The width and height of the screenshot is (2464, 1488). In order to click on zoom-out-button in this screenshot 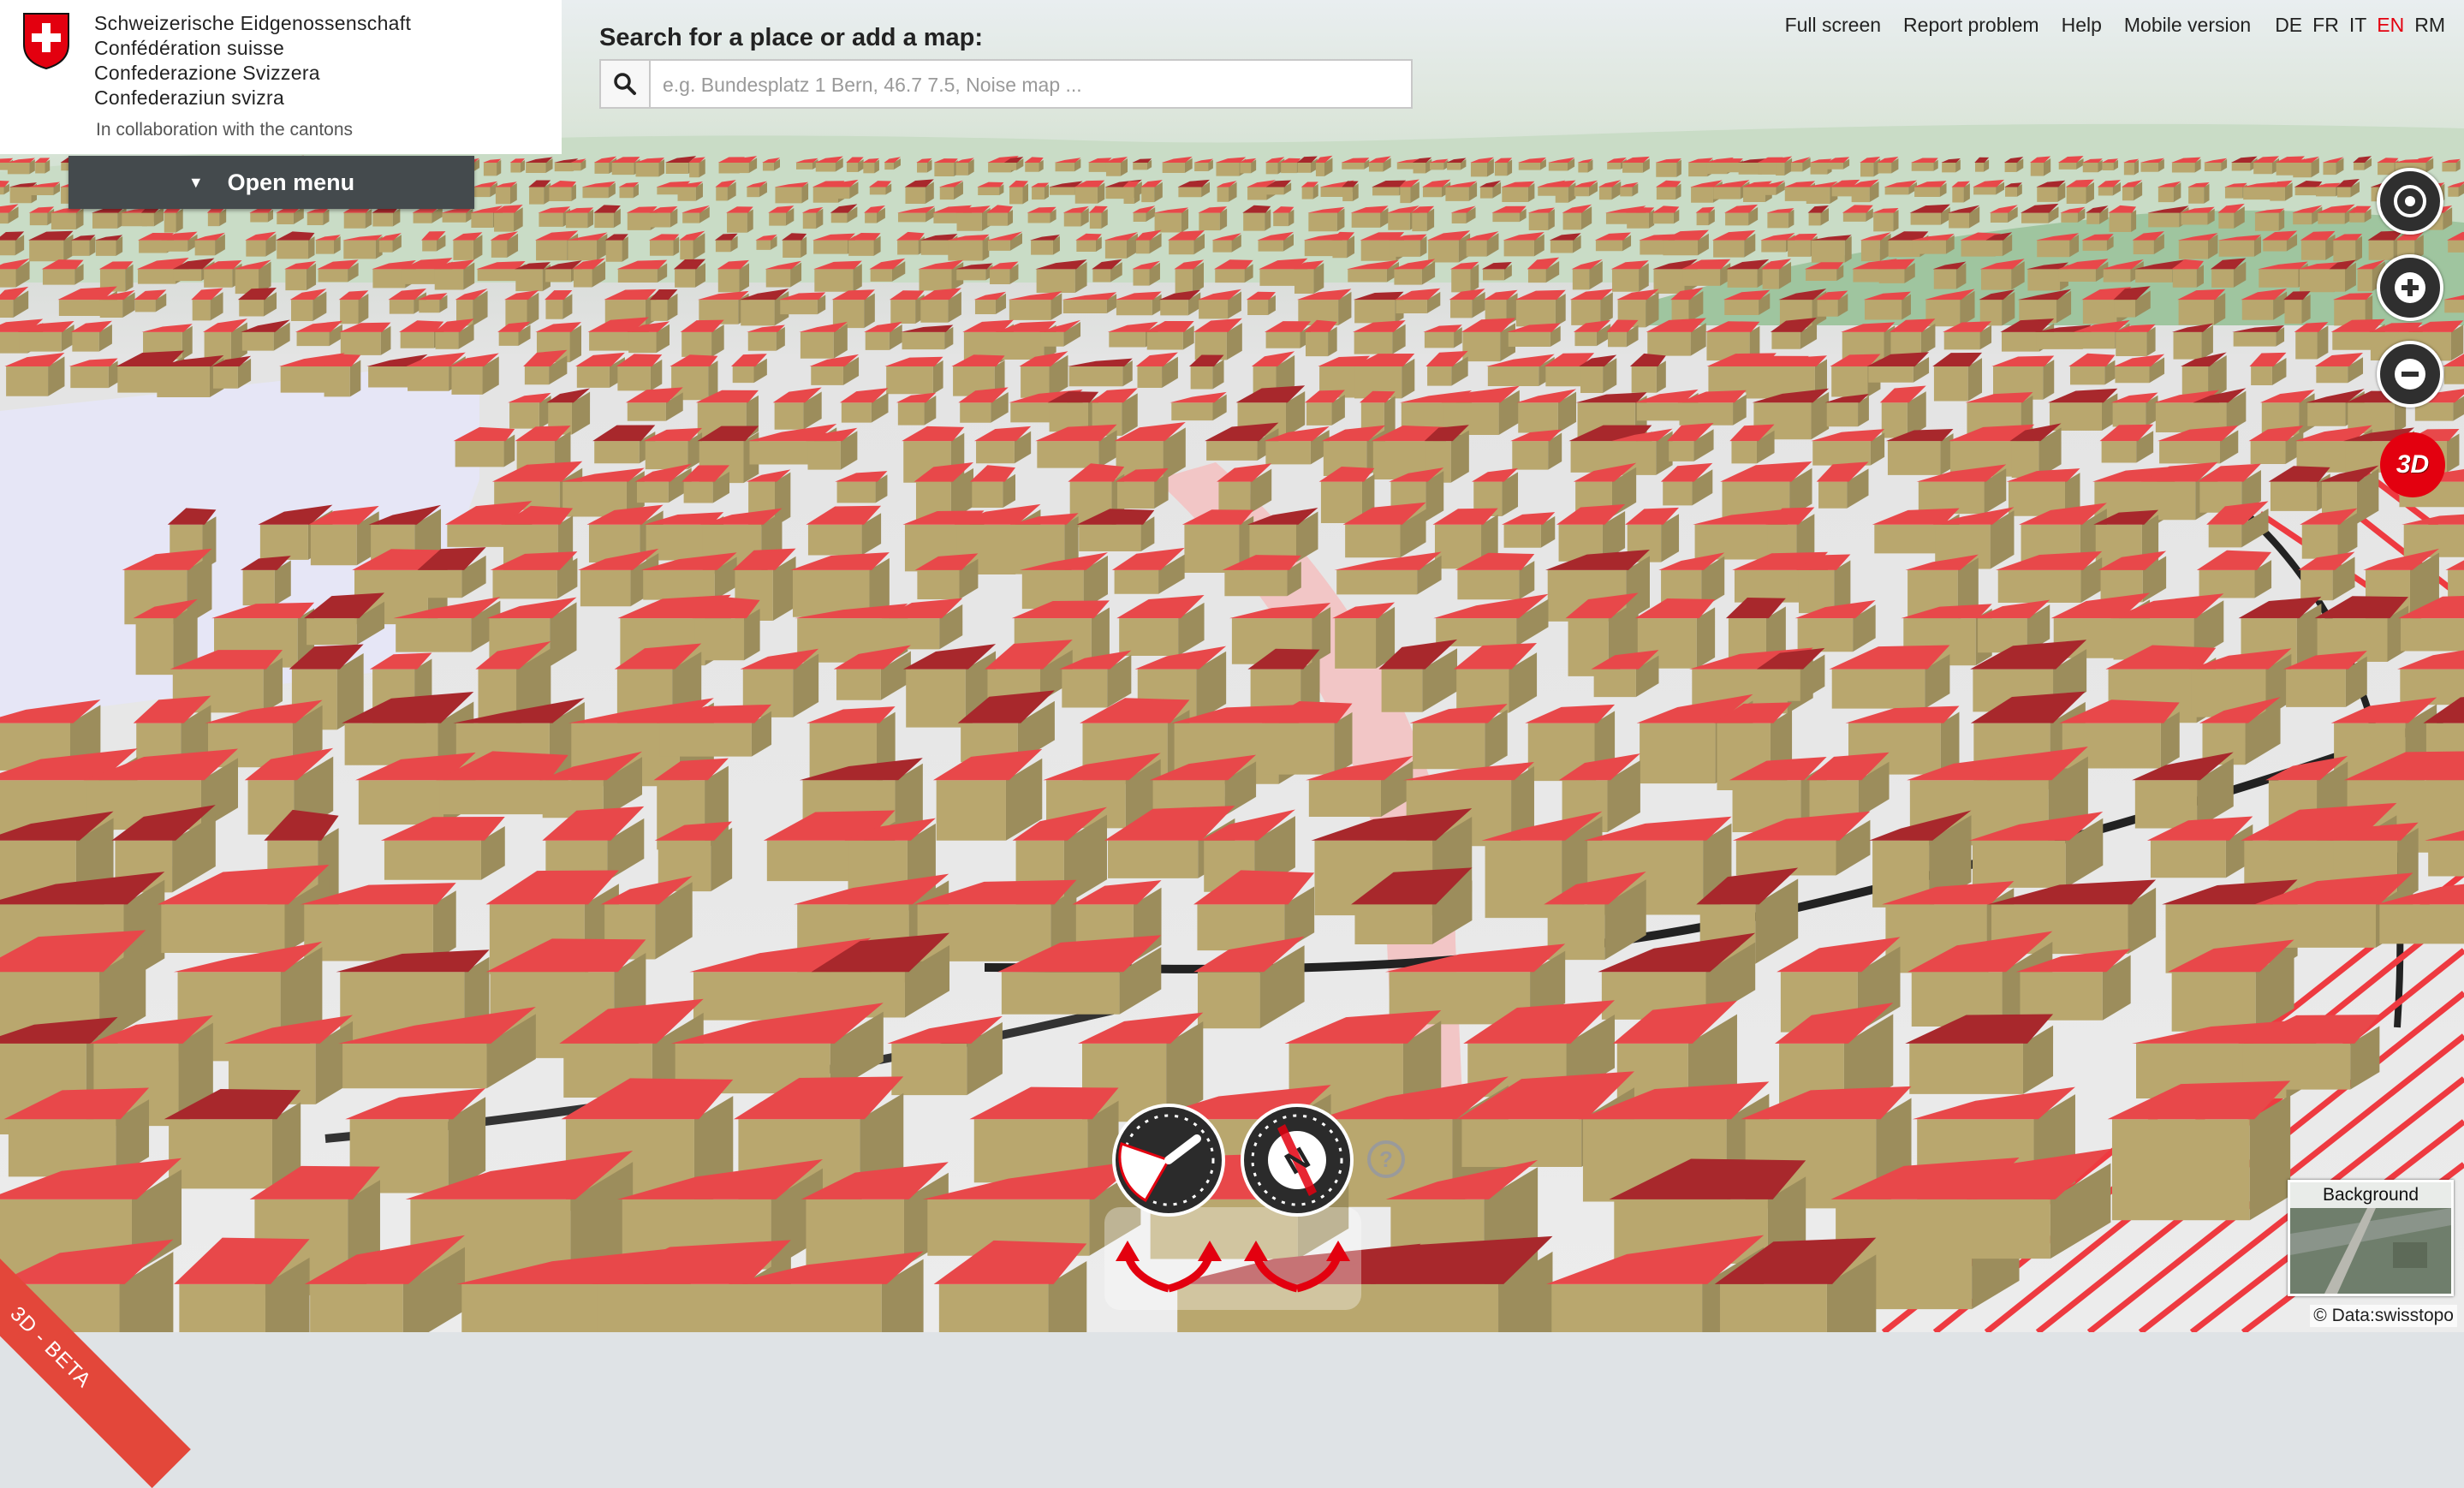, I will do `click(2410, 374)`.